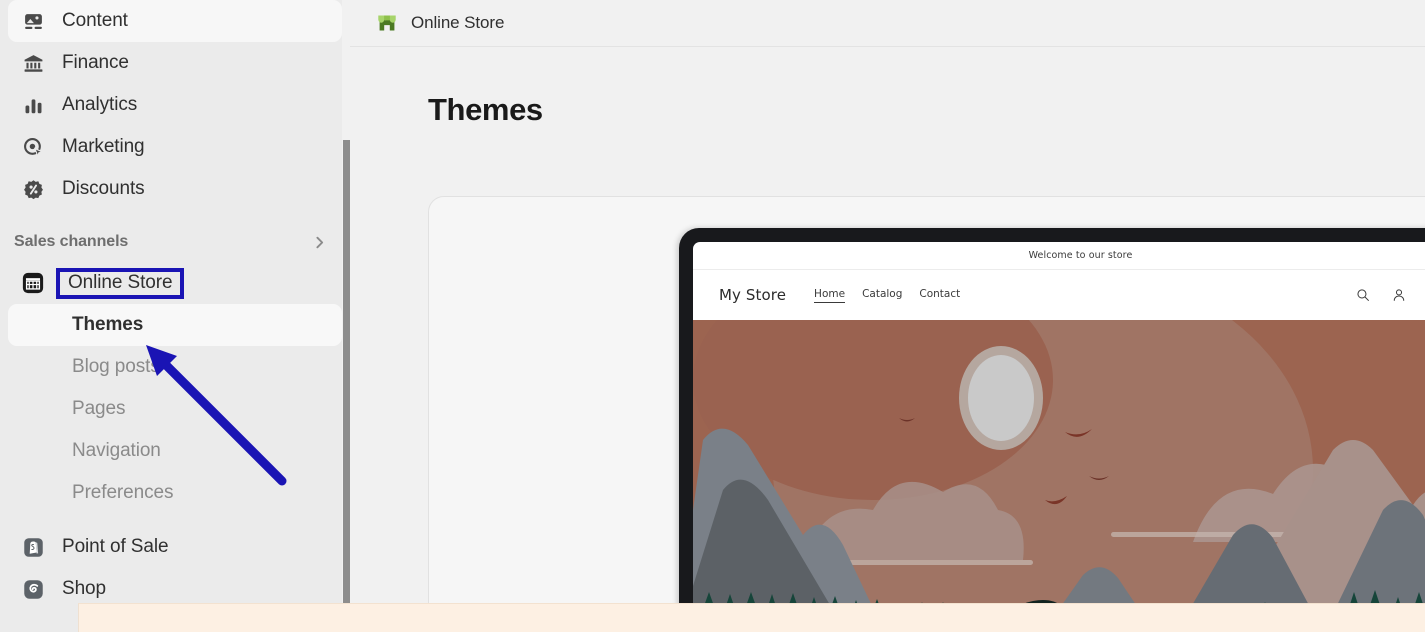 This screenshot has width=1425, height=632. Describe the element at coordinates (103, 146) in the screenshot. I see `sidebar-item-label: Marketing` at that location.